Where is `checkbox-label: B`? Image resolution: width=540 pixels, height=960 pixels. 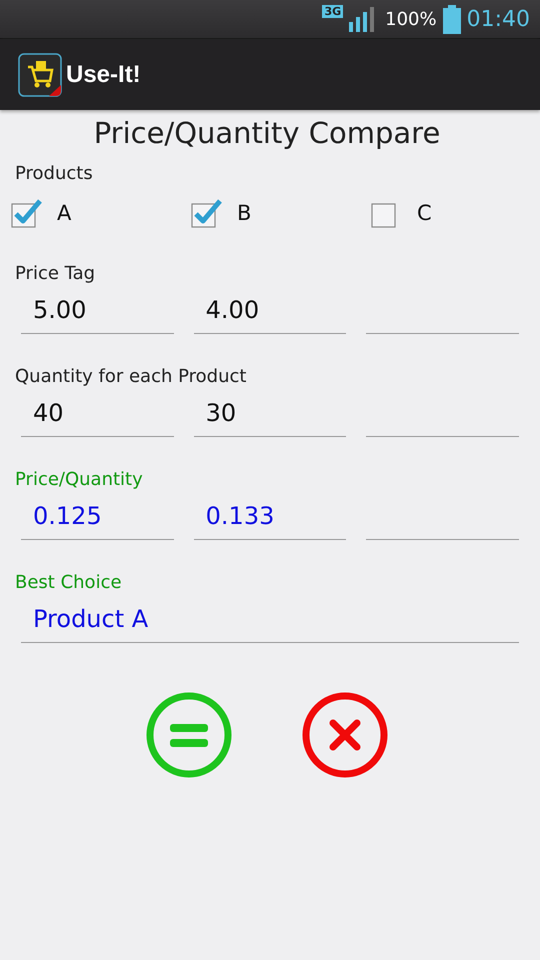 checkbox-label: B is located at coordinates (244, 213).